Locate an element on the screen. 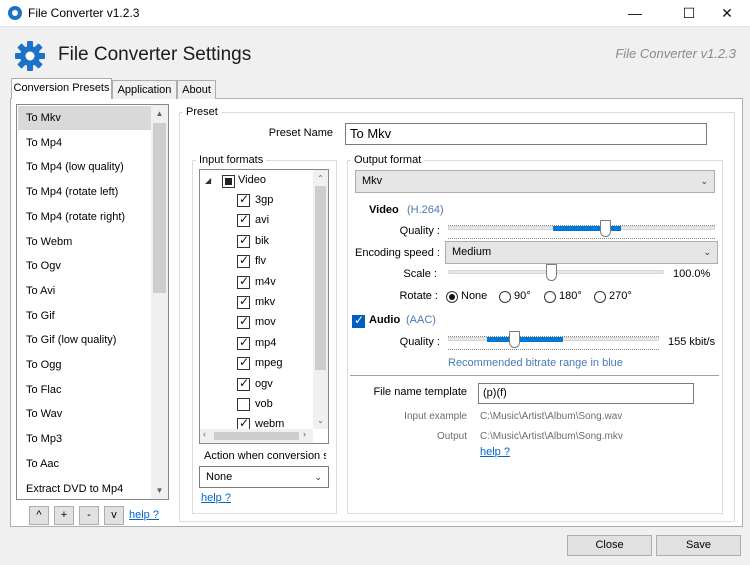  preset-list-item: To Mp4 (low quality) is located at coordinates (85, 167).